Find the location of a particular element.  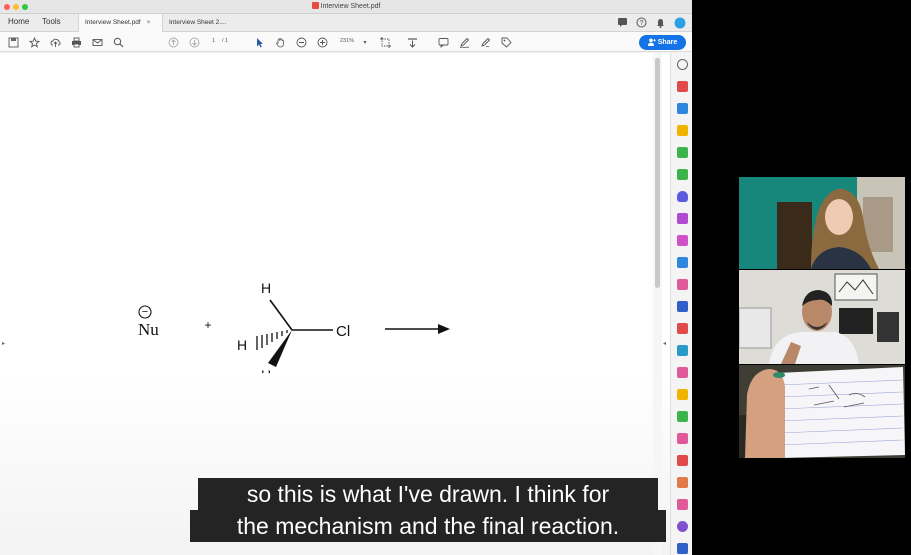

accessibility-icon is located at coordinates (682, 504).